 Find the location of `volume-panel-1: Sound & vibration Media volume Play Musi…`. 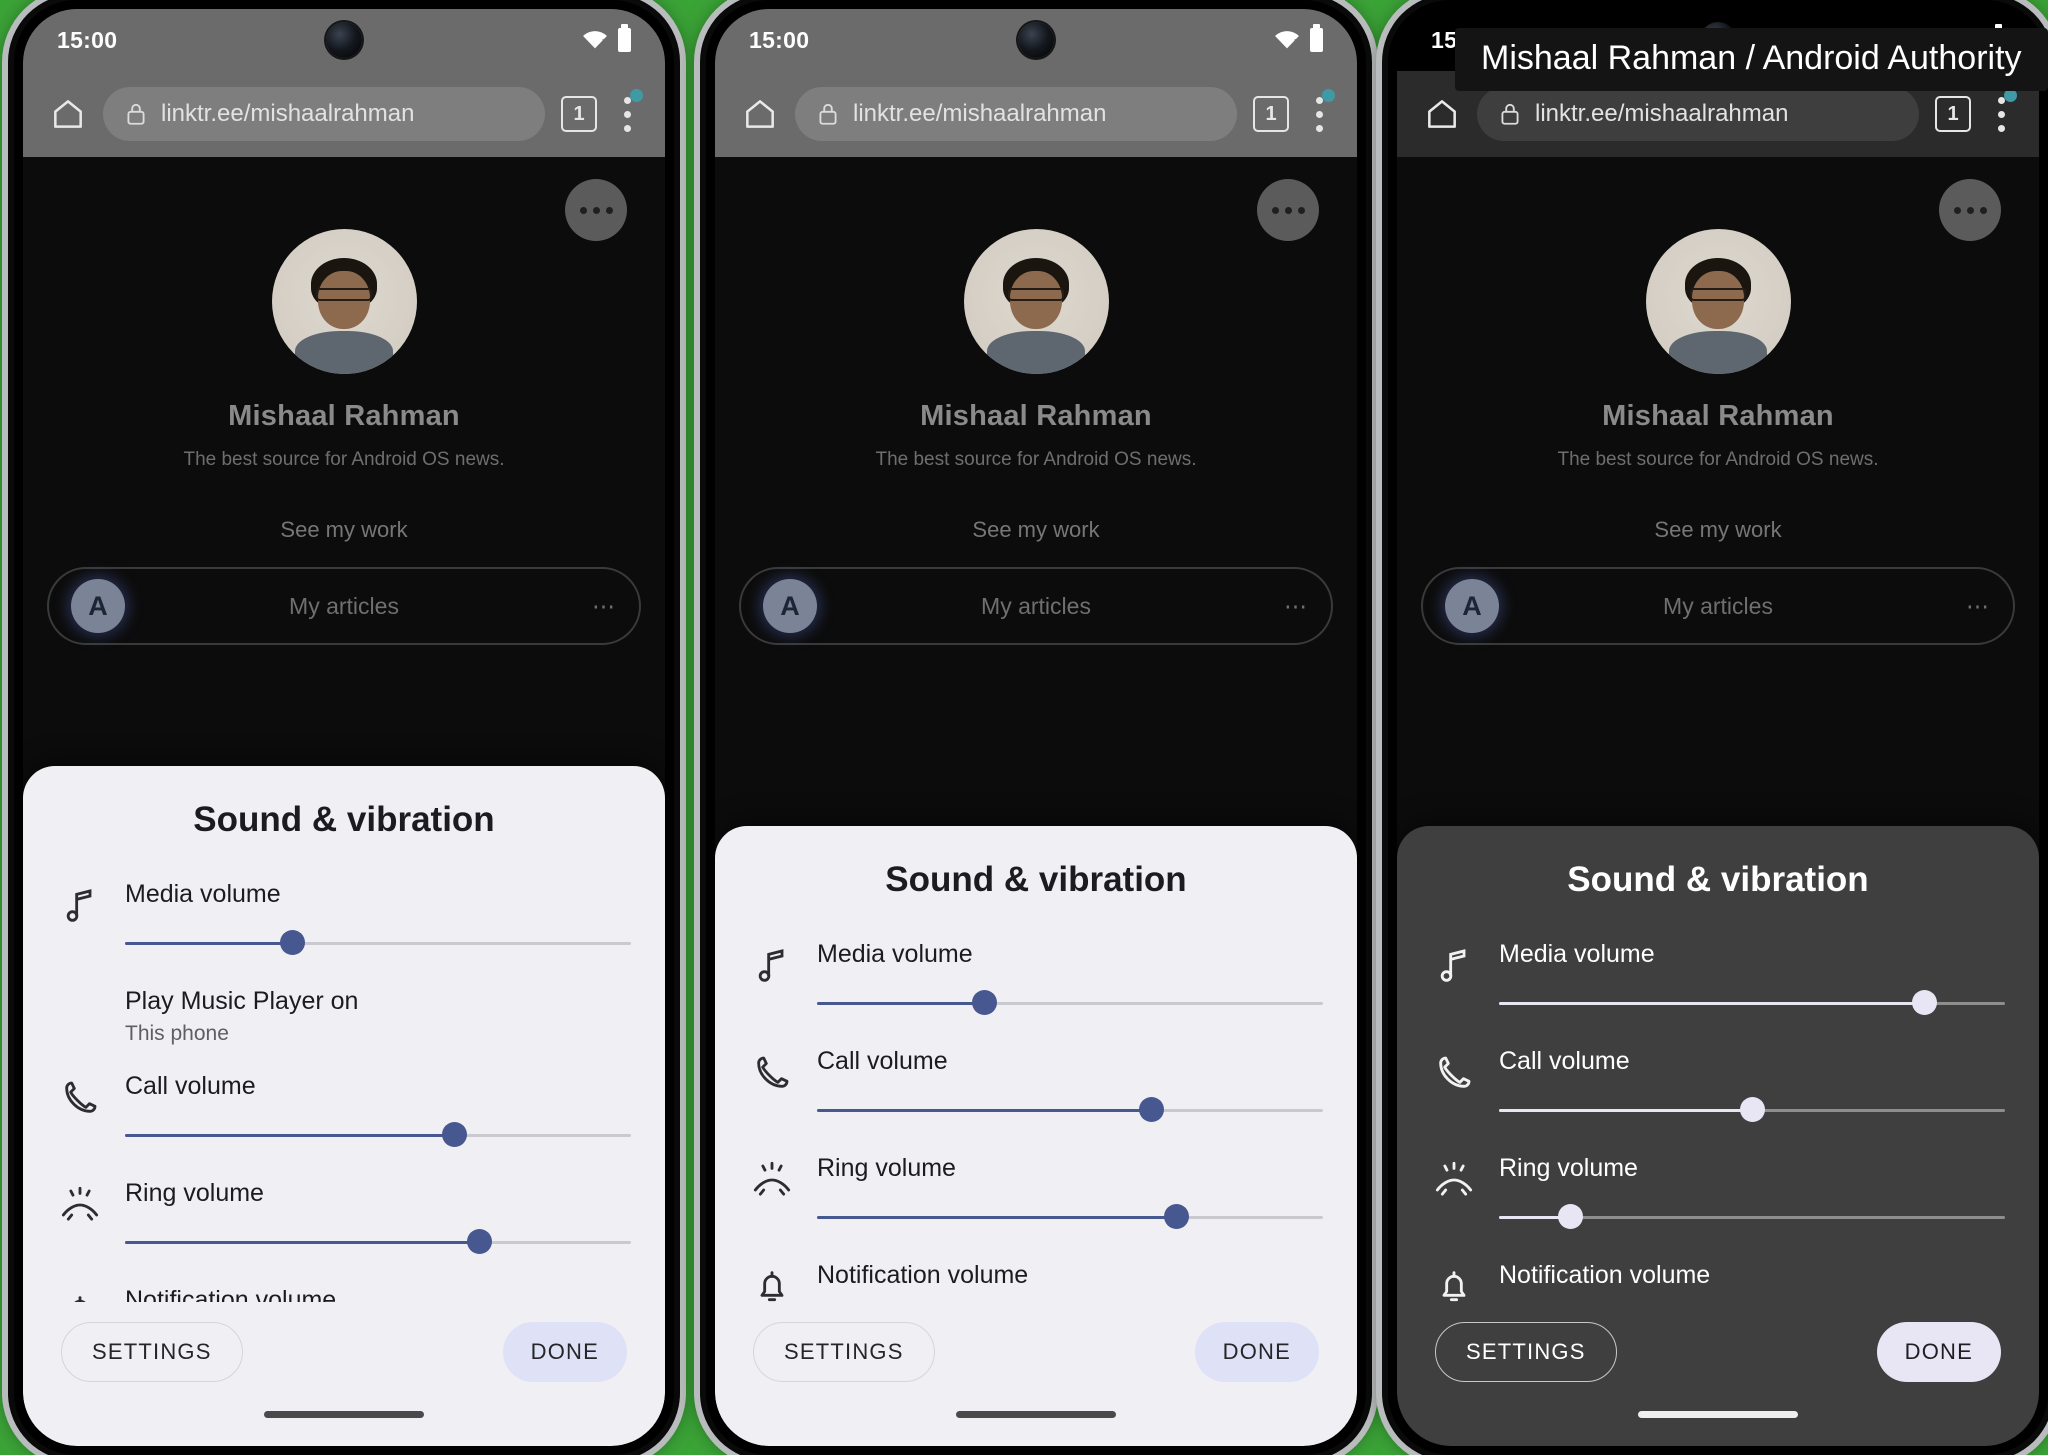

volume-panel-1: Sound & vibration Media volume Play Musi… is located at coordinates (344, 1106).